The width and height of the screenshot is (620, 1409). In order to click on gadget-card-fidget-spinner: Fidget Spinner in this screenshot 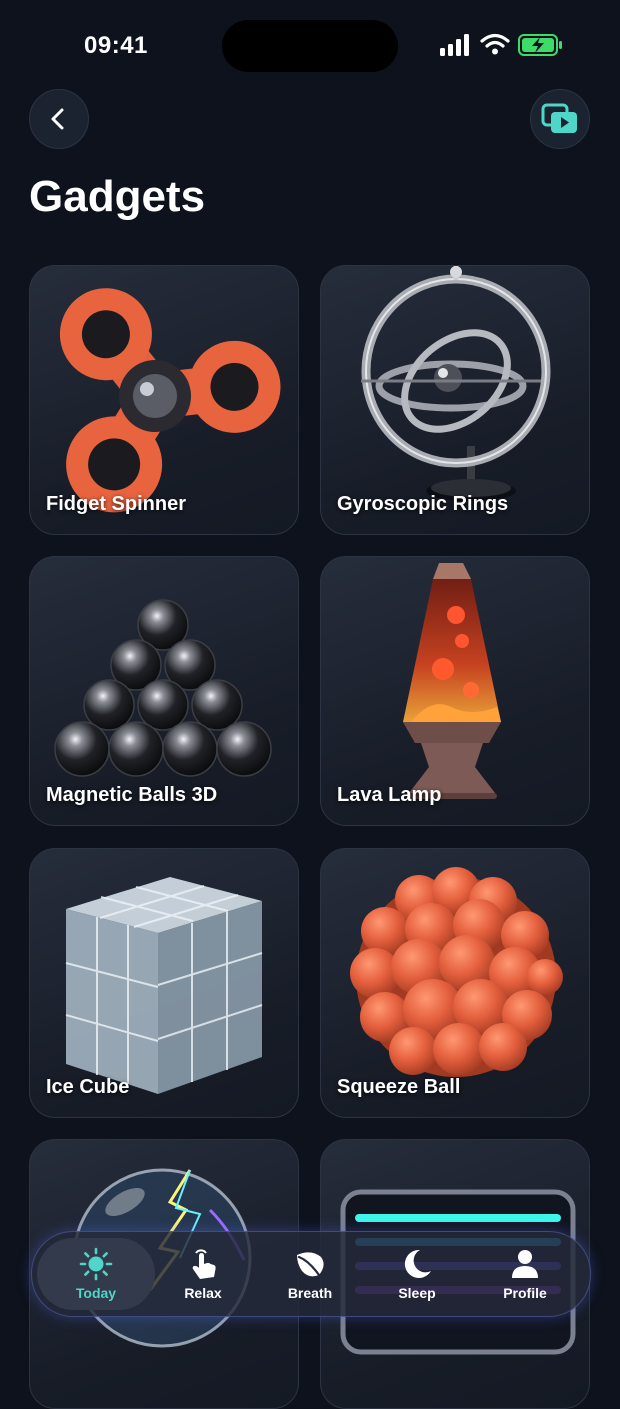, I will do `click(164, 400)`.